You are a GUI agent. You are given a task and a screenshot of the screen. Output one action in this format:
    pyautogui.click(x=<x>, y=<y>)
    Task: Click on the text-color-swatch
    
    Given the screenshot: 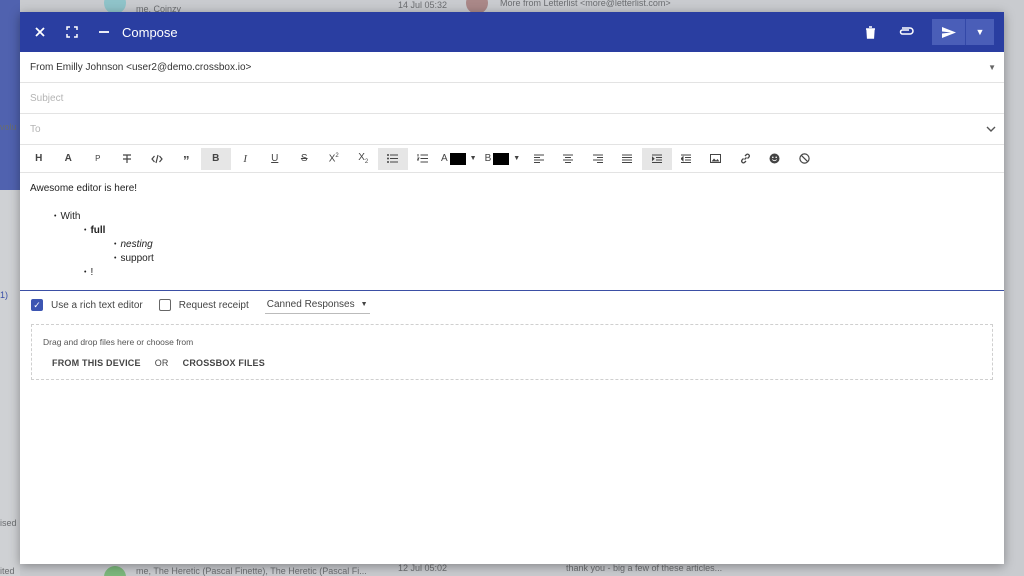 What is the action you would take?
    pyautogui.click(x=457, y=158)
    